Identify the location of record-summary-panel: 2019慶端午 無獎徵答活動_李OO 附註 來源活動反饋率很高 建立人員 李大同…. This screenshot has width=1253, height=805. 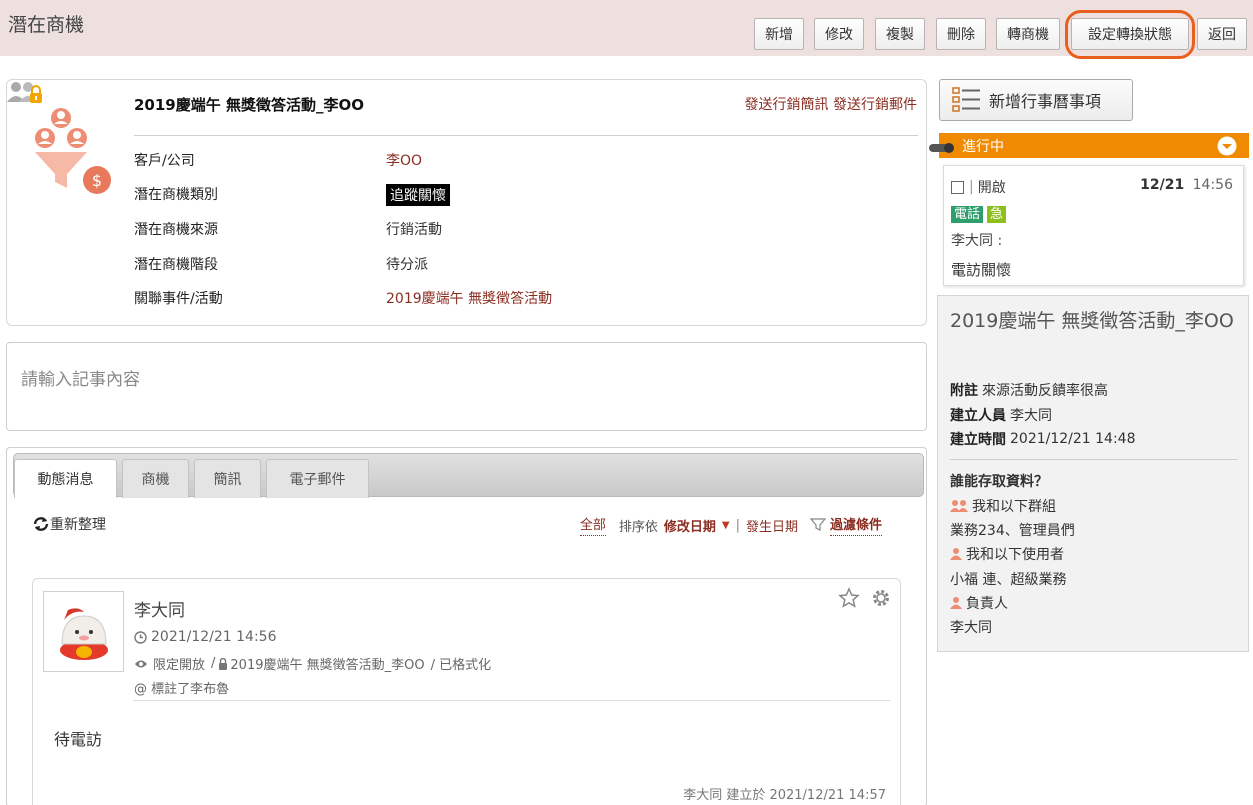
(1093, 473).